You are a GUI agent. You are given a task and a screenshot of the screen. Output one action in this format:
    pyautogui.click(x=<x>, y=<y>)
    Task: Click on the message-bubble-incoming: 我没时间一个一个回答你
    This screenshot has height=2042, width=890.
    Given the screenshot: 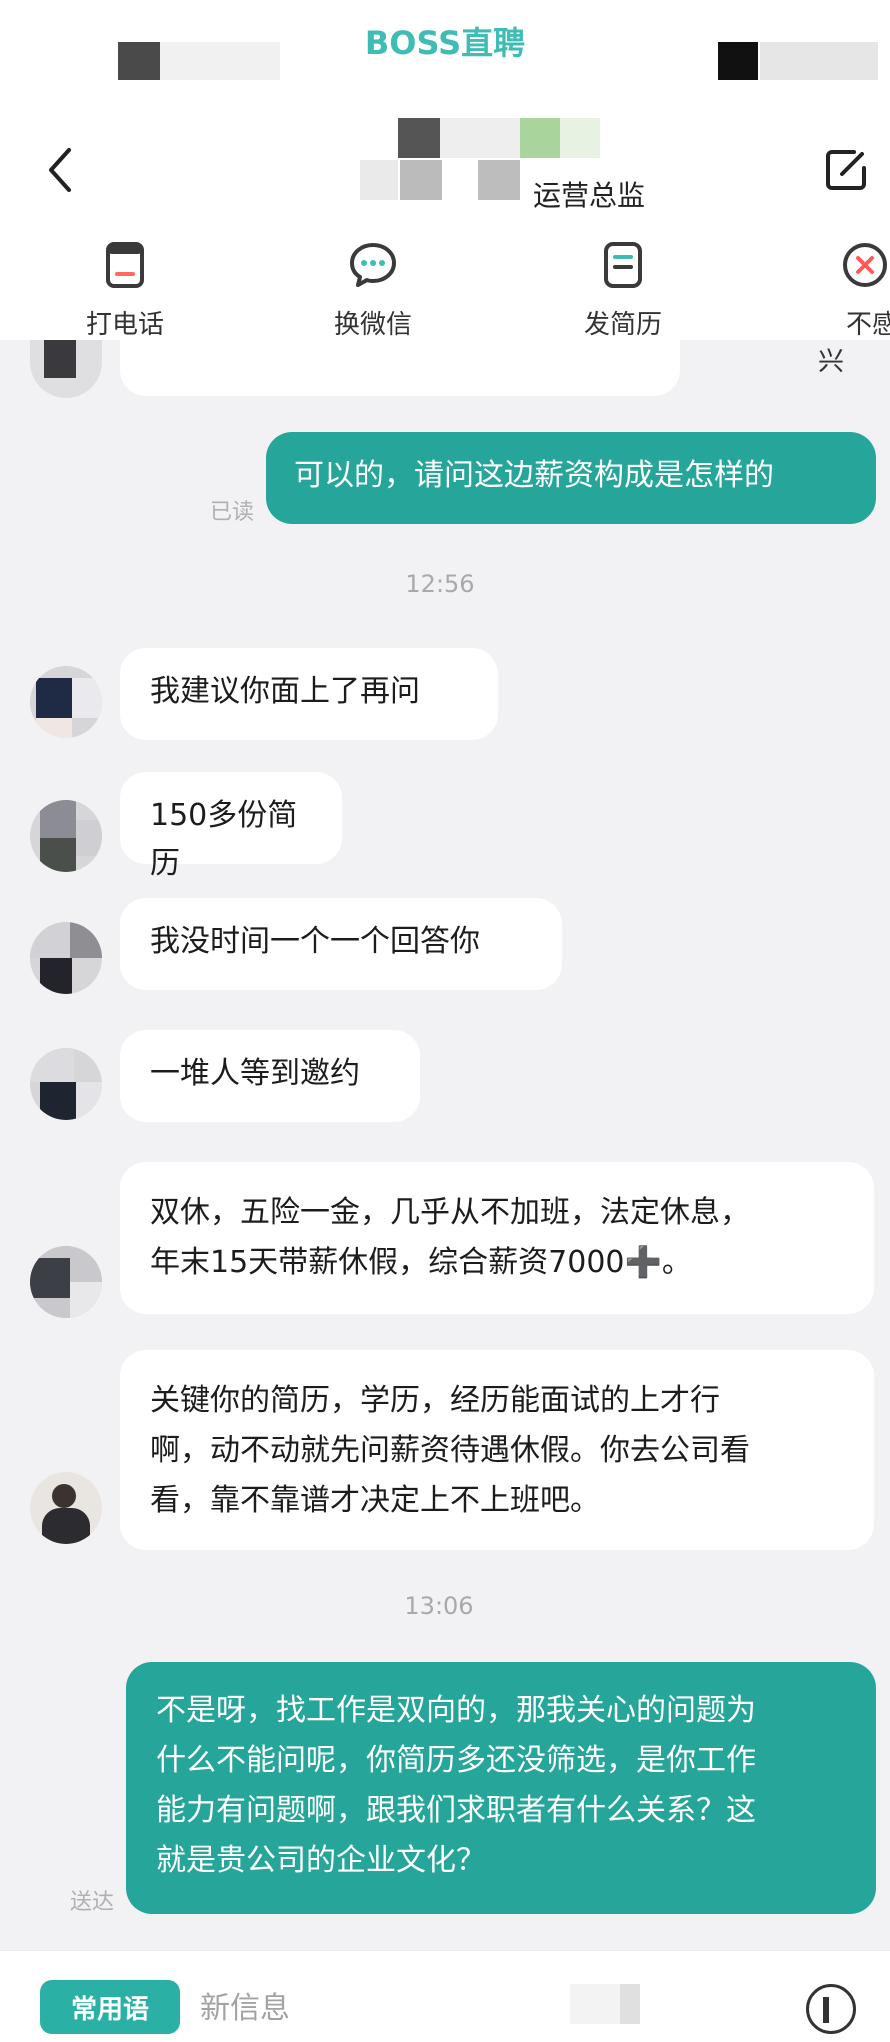 What is the action you would take?
    pyautogui.click(x=341, y=944)
    